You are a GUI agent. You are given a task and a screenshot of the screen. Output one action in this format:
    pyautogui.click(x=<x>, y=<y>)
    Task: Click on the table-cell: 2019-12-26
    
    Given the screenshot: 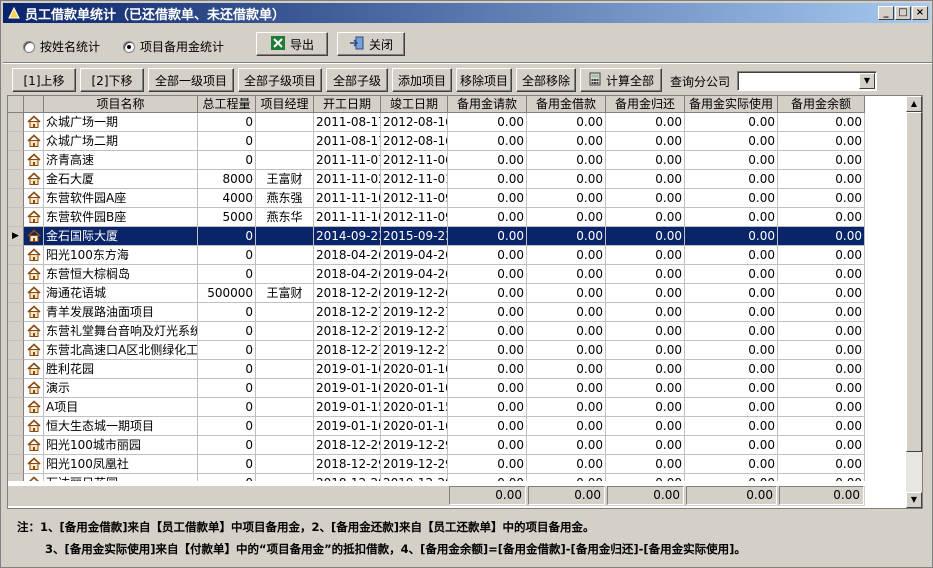 What is the action you would take?
    pyautogui.click(x=414, y=293)
    